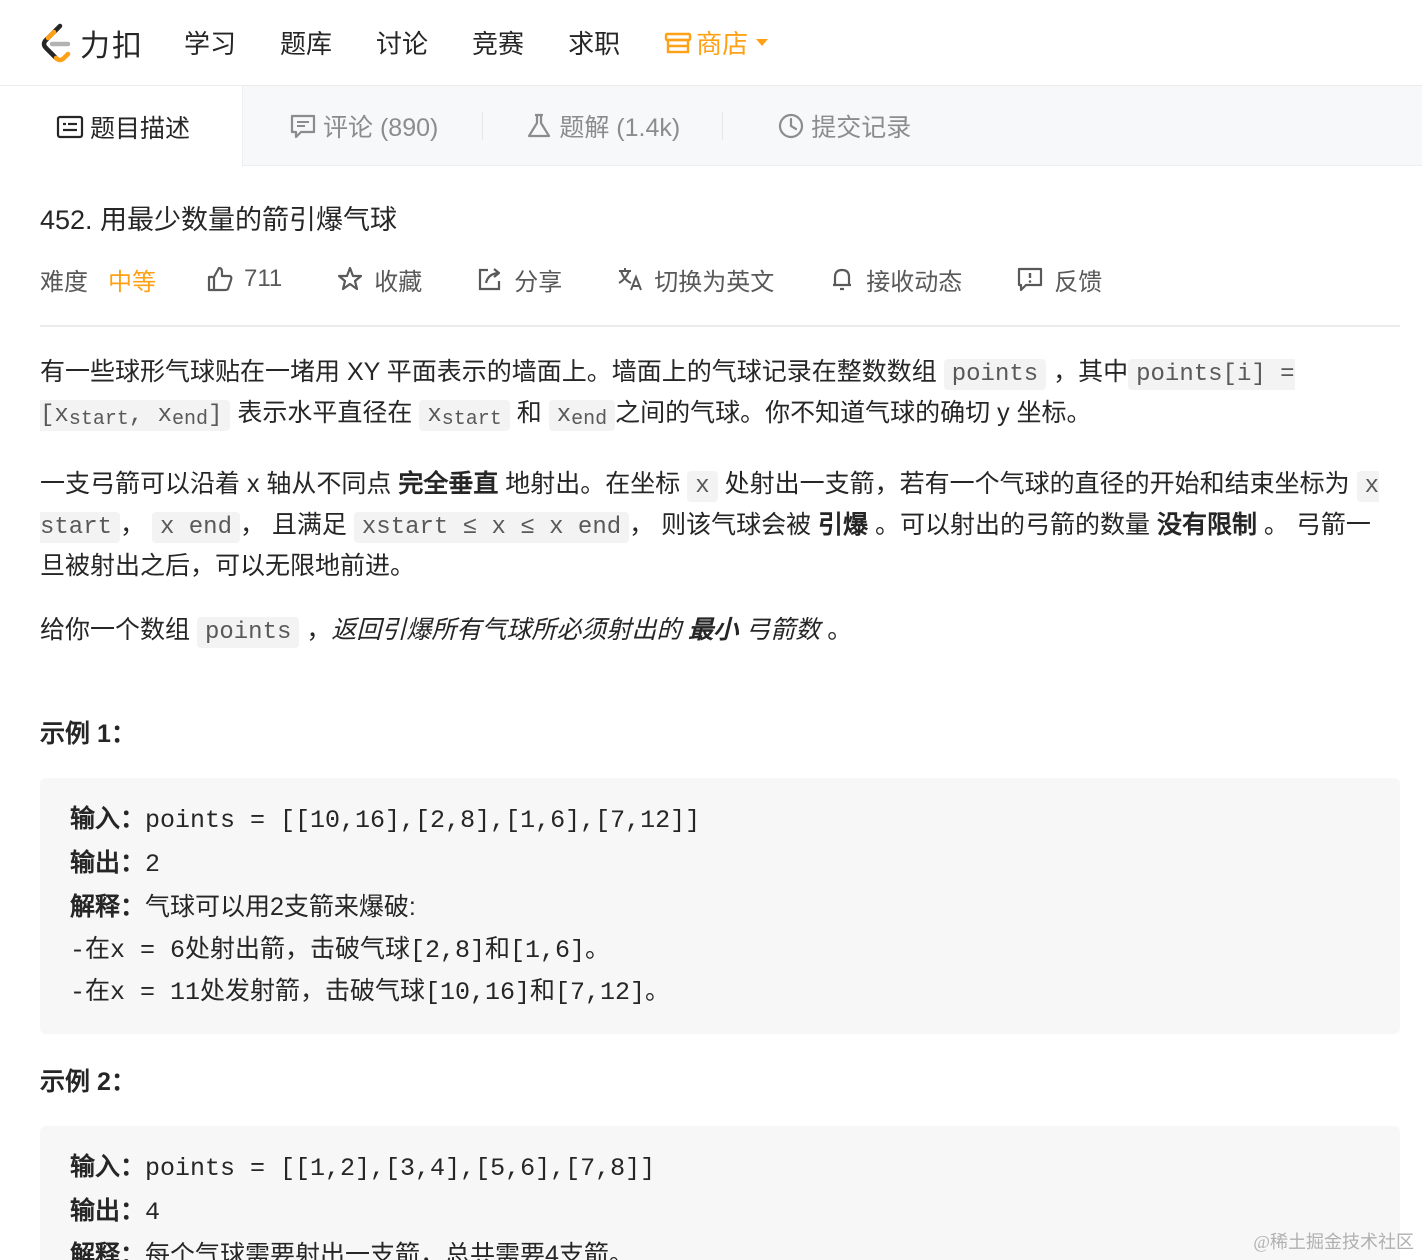  I want to click on tab-solutions: 题解 (1.4k), so click(602, 126).